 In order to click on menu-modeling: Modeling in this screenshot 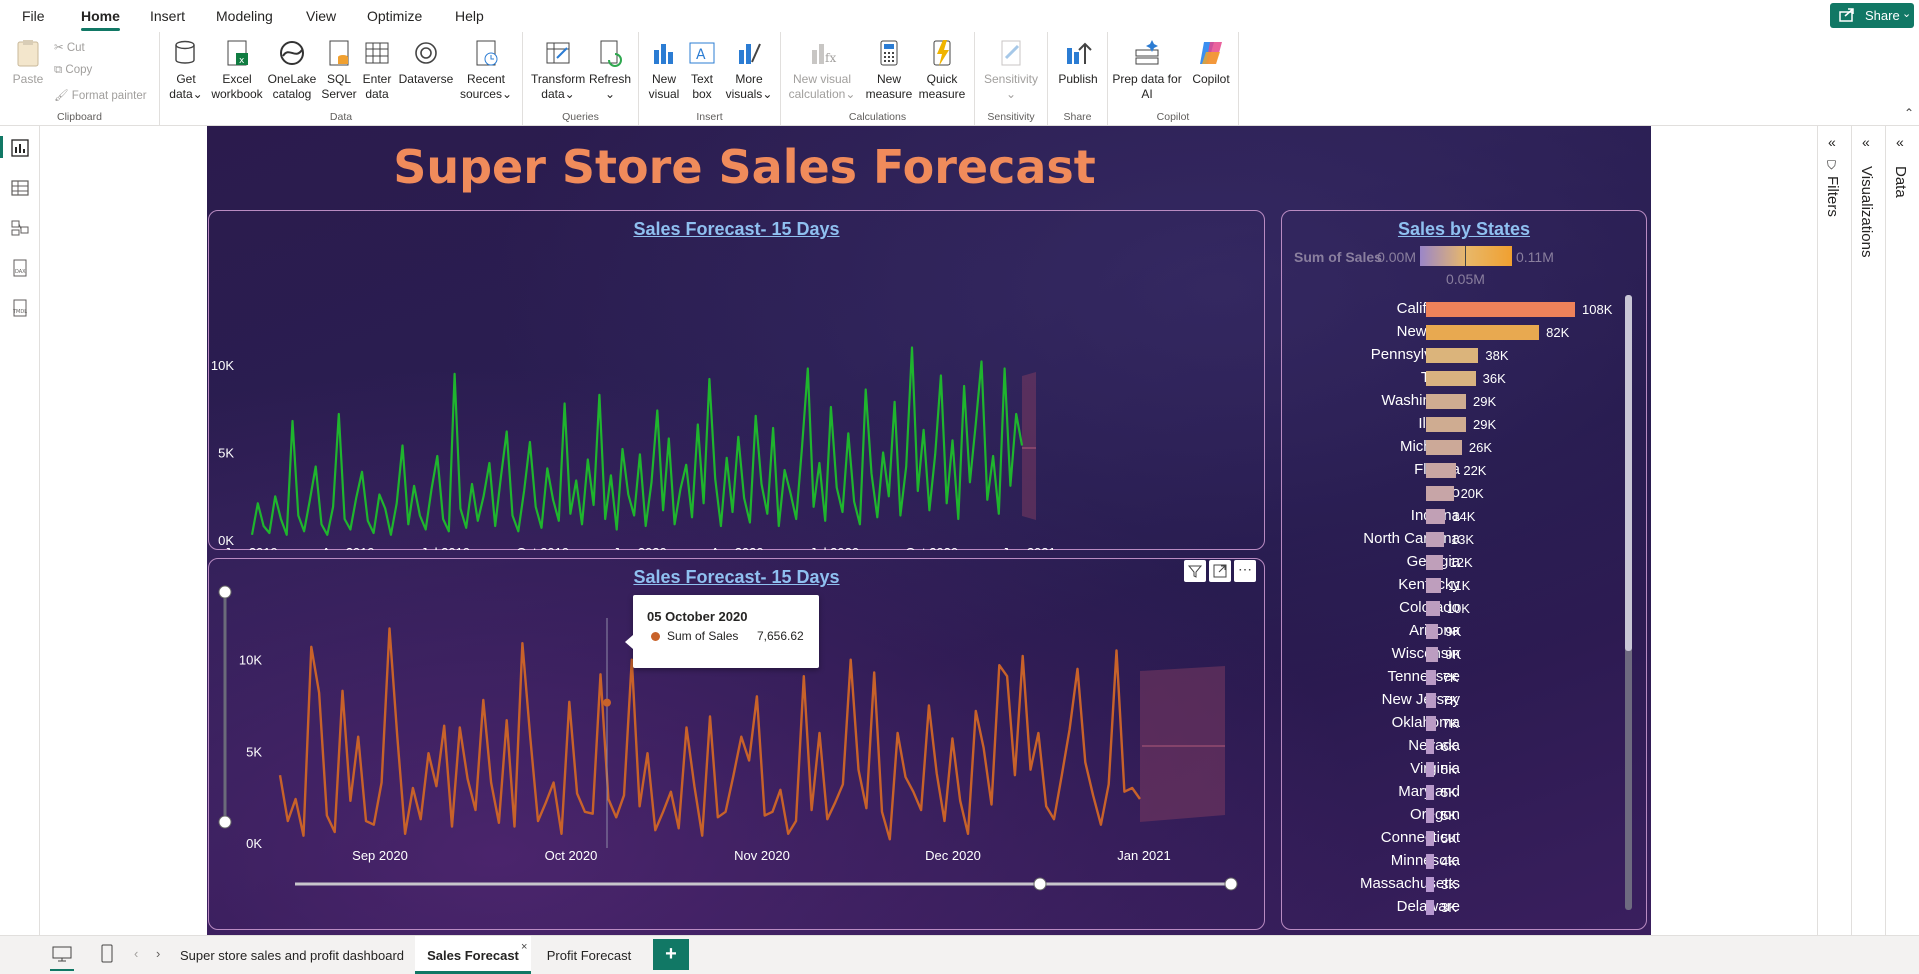, I will do `click(244, 16)`.